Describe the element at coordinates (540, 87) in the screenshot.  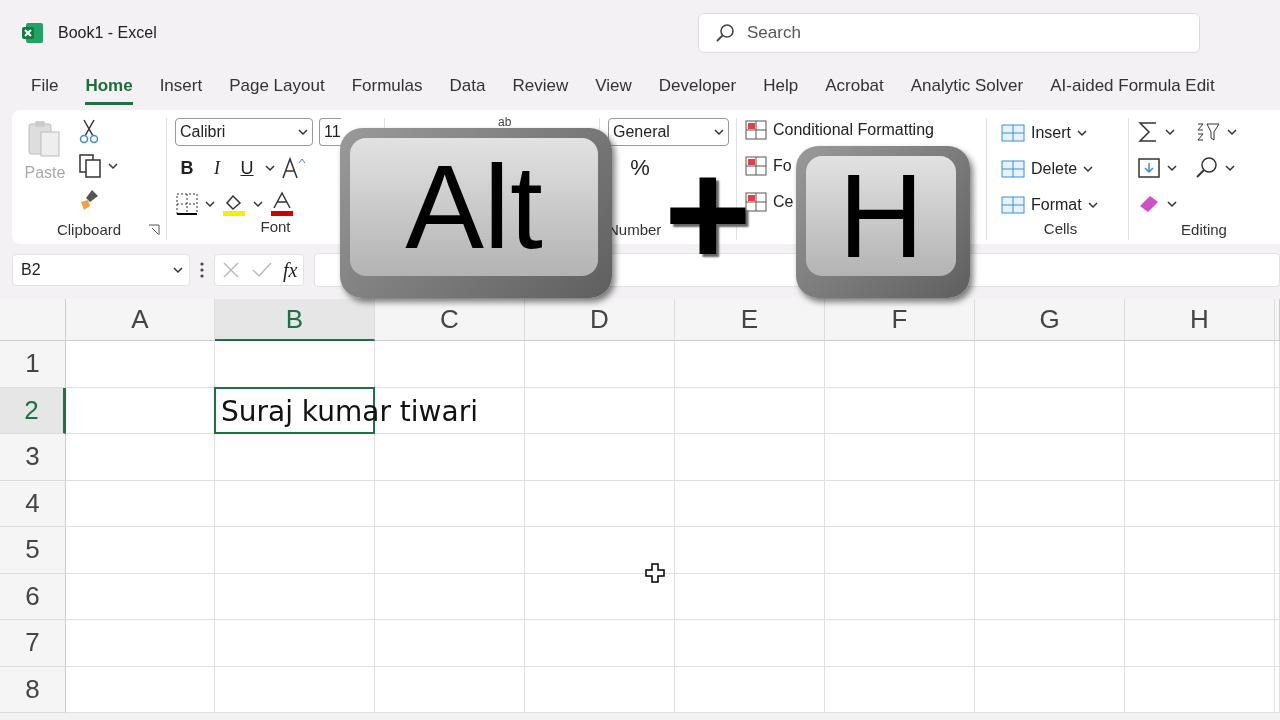
I see `ribbon-tab: Review` at that location.